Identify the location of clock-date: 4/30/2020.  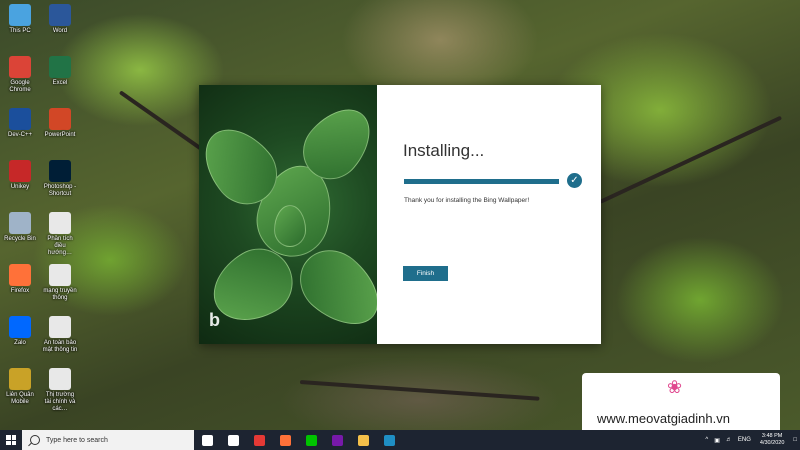
(772, 443).